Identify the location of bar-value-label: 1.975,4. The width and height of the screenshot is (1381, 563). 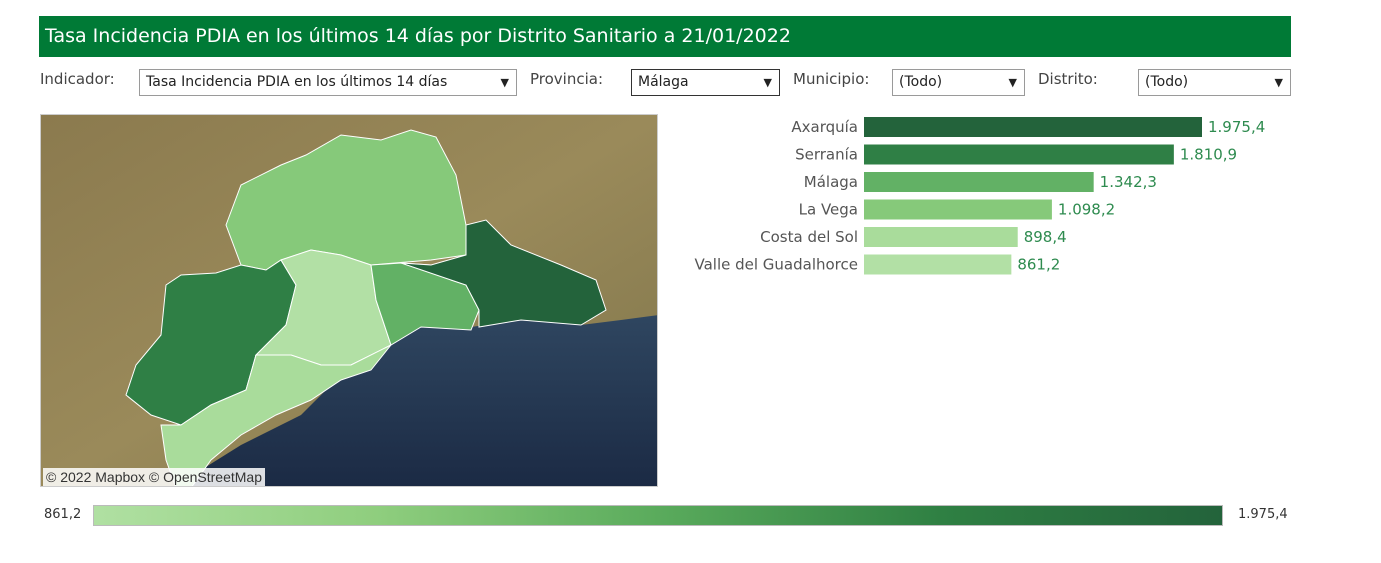
(1236, 127).